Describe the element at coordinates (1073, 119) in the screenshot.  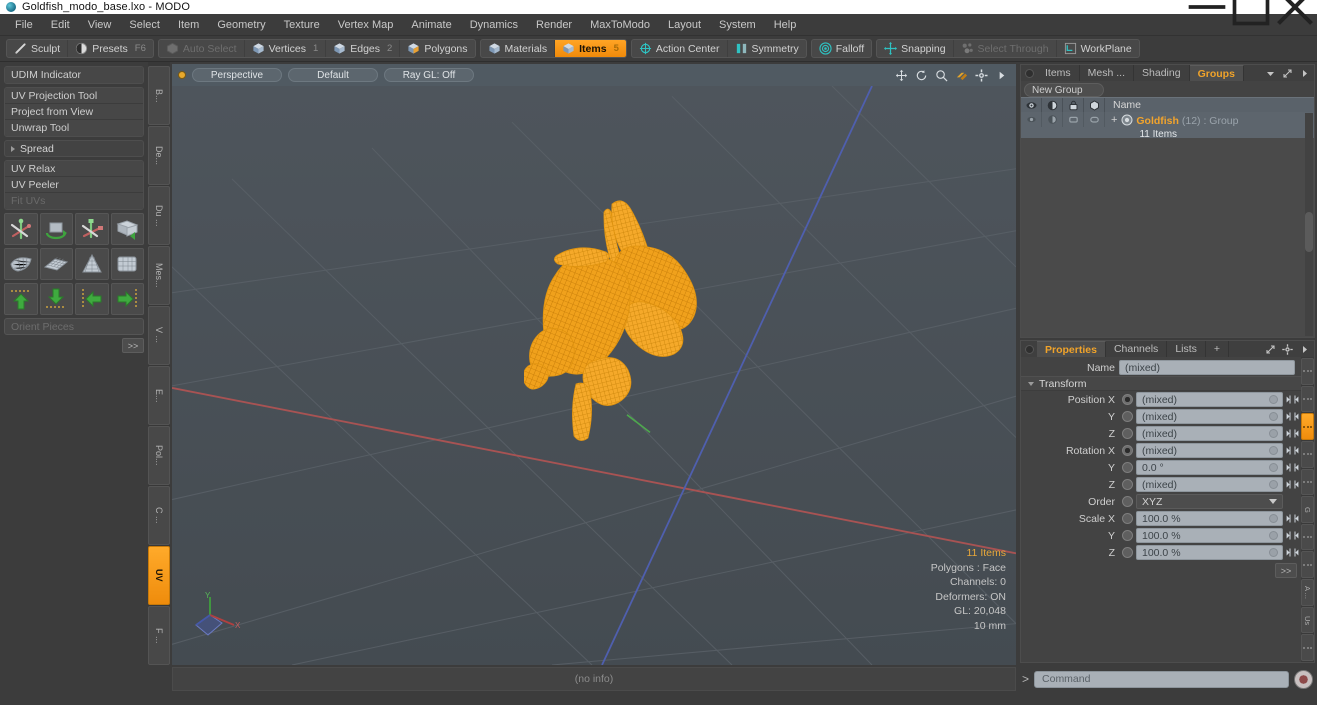
I see `row-lock-toggle` at that location.